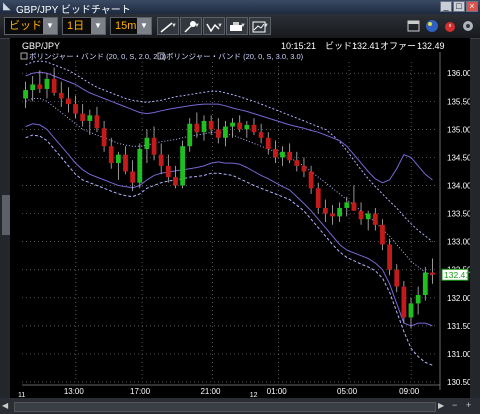 This screenshot has height=414, width=480. What do you see at coordinates (191, 26) in the screenshot?
I see `pin-tool-button: ▼` at bounding box center [191, 26].